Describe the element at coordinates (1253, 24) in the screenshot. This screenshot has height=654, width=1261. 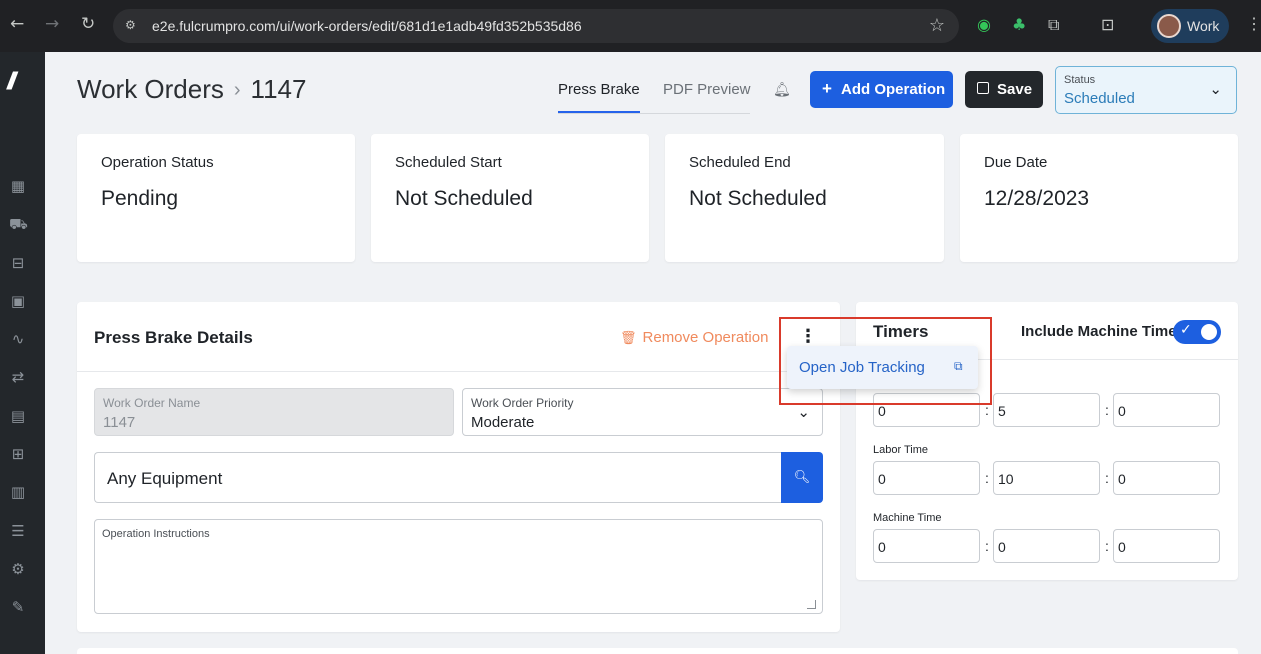
I see `browser-menu-icon: ⋮` at that location.